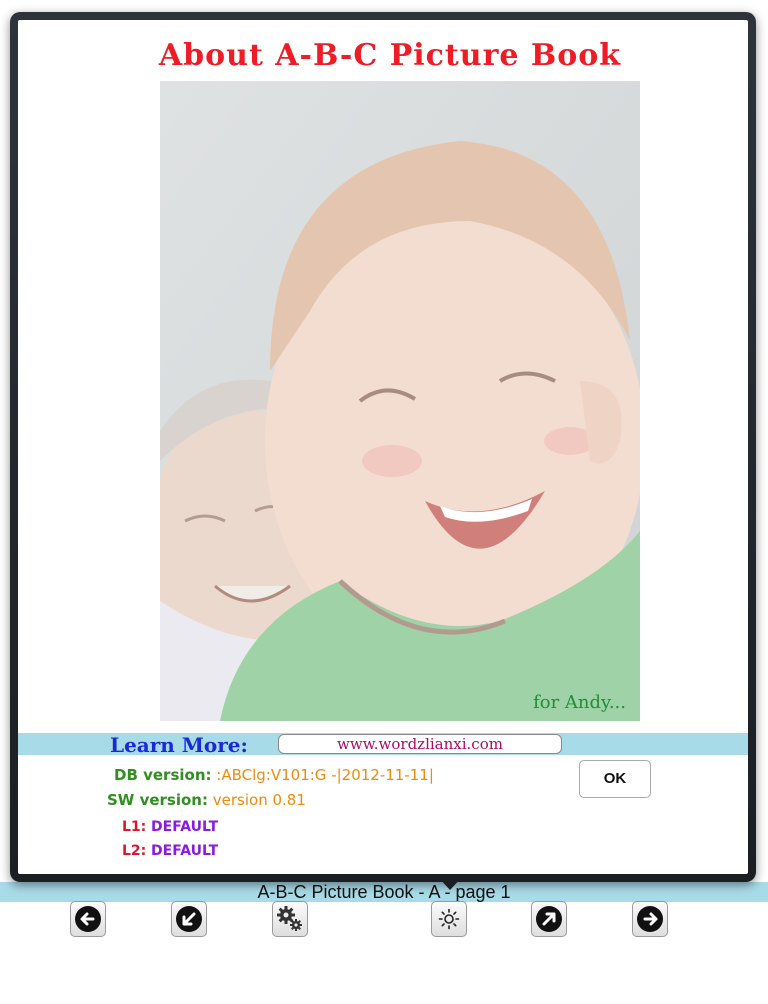 Image resolution: width=768 pixels, height=1004 pixels. I want to click on arrow-up-right-icon, so click(549, 919).